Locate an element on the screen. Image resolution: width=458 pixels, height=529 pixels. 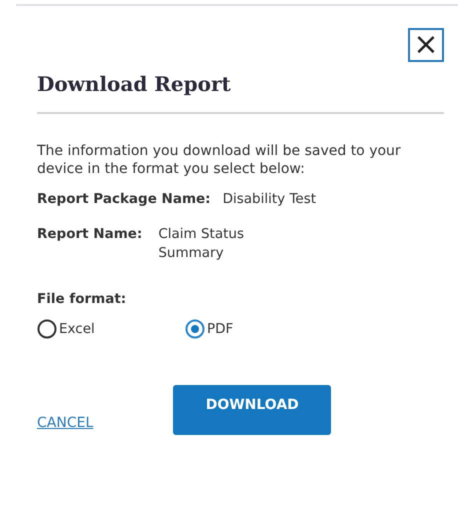
close-button: × is located at coordinates (426, 45).